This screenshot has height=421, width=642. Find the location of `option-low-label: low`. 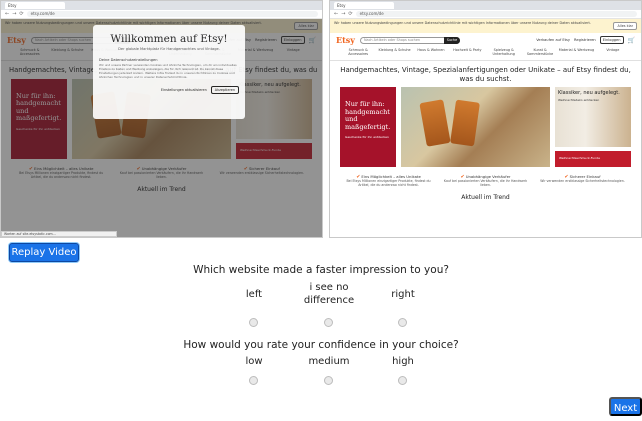

option-low-label: low is located at coordinates (254, 361).